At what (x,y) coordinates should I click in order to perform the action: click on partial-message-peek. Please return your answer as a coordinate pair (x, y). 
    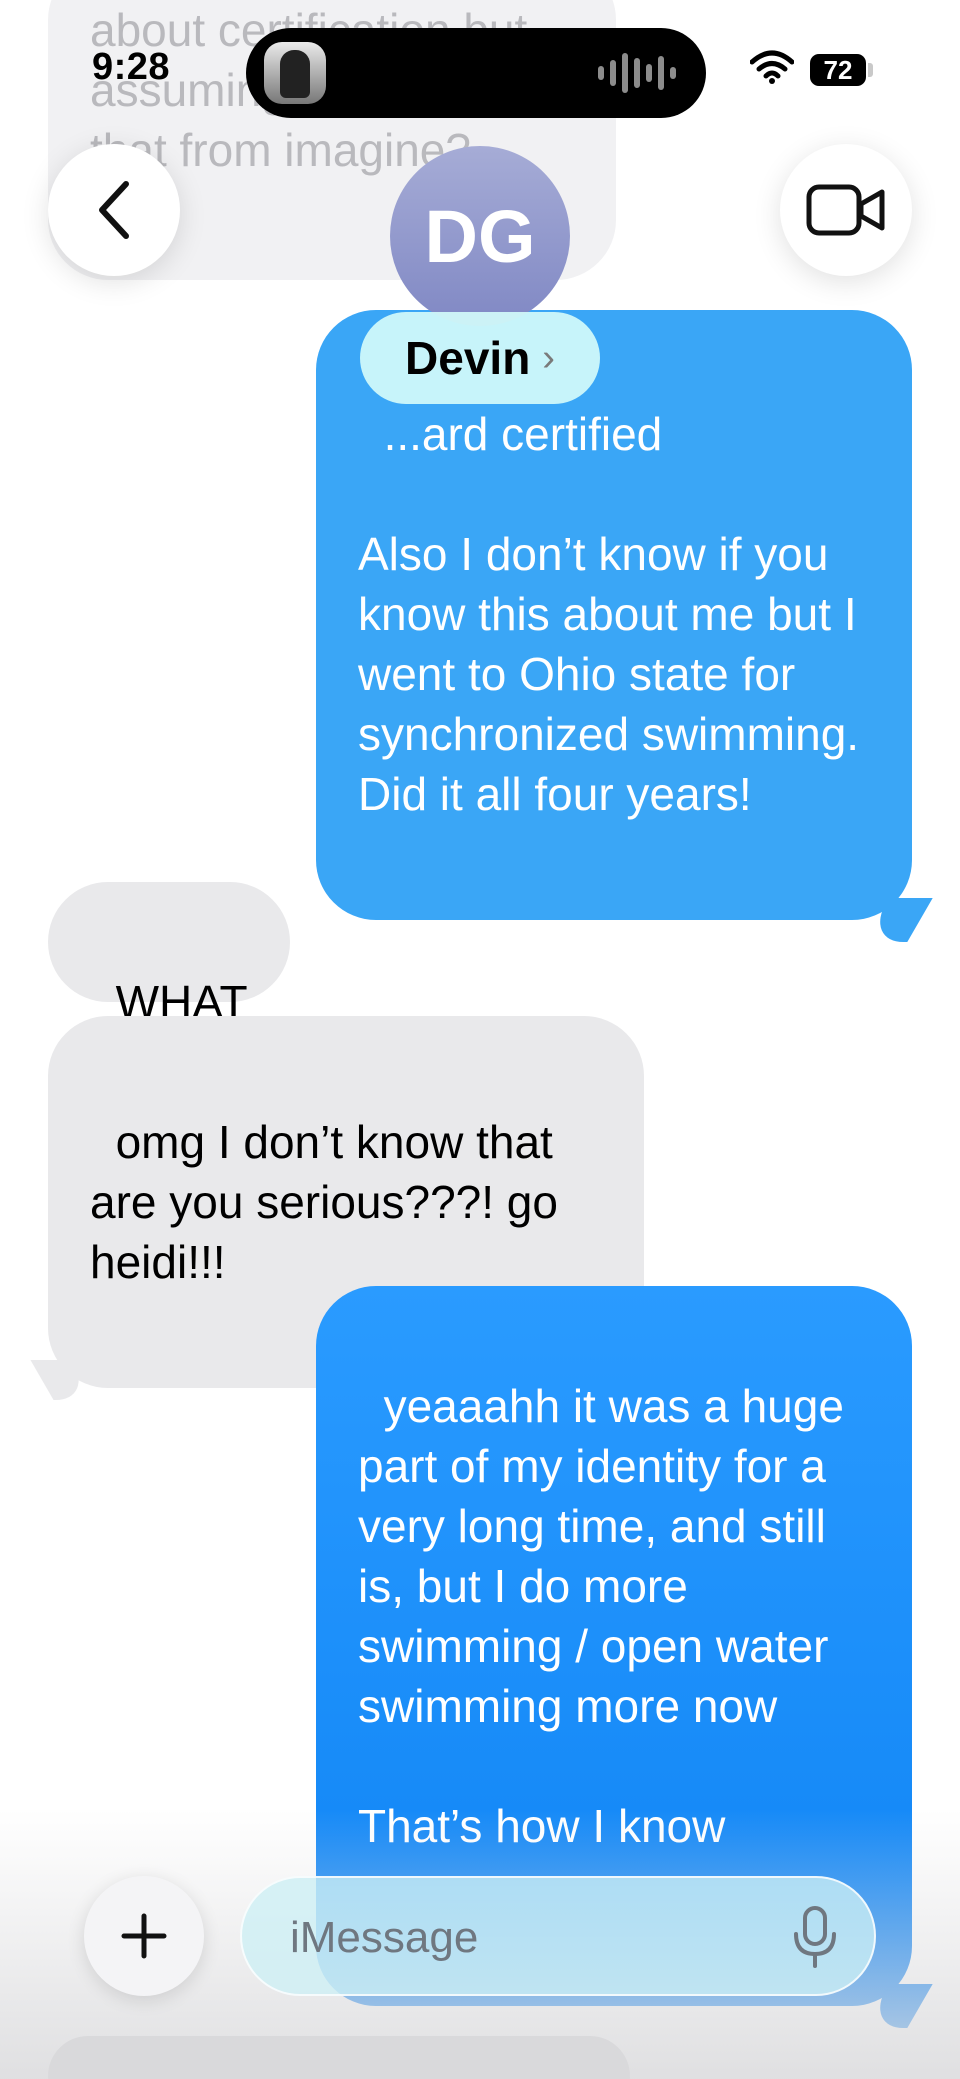
    Looking at the image, I should click on (339, 2057).